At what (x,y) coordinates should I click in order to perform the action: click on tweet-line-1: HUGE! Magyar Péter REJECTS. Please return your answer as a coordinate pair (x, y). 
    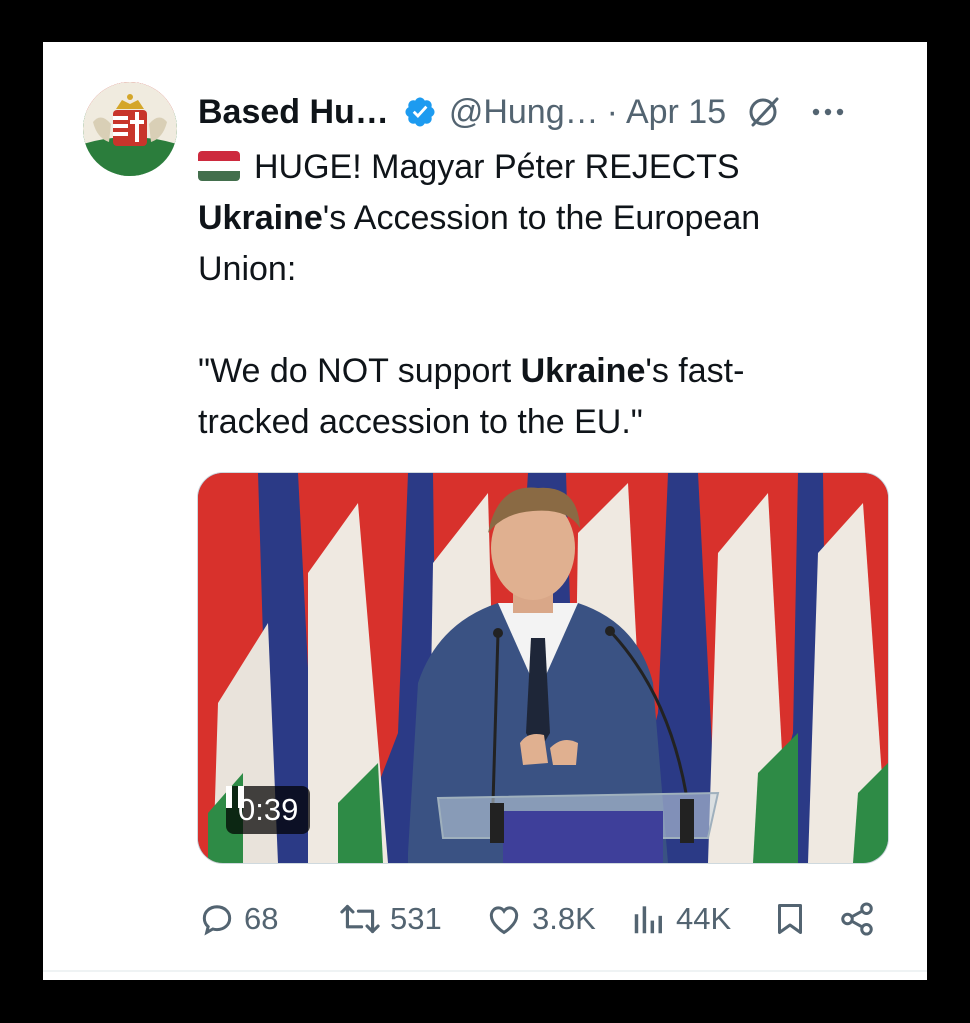
    Looking at the image, I should click on (543, 167).